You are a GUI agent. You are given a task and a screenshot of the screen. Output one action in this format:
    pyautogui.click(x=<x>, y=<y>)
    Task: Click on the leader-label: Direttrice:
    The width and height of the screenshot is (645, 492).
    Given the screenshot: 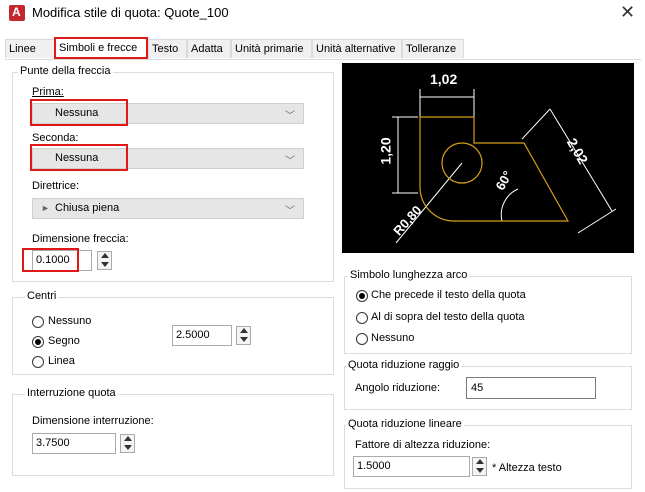 What is the action you would take?
    pyautogui.click(x=56, y=186)
    